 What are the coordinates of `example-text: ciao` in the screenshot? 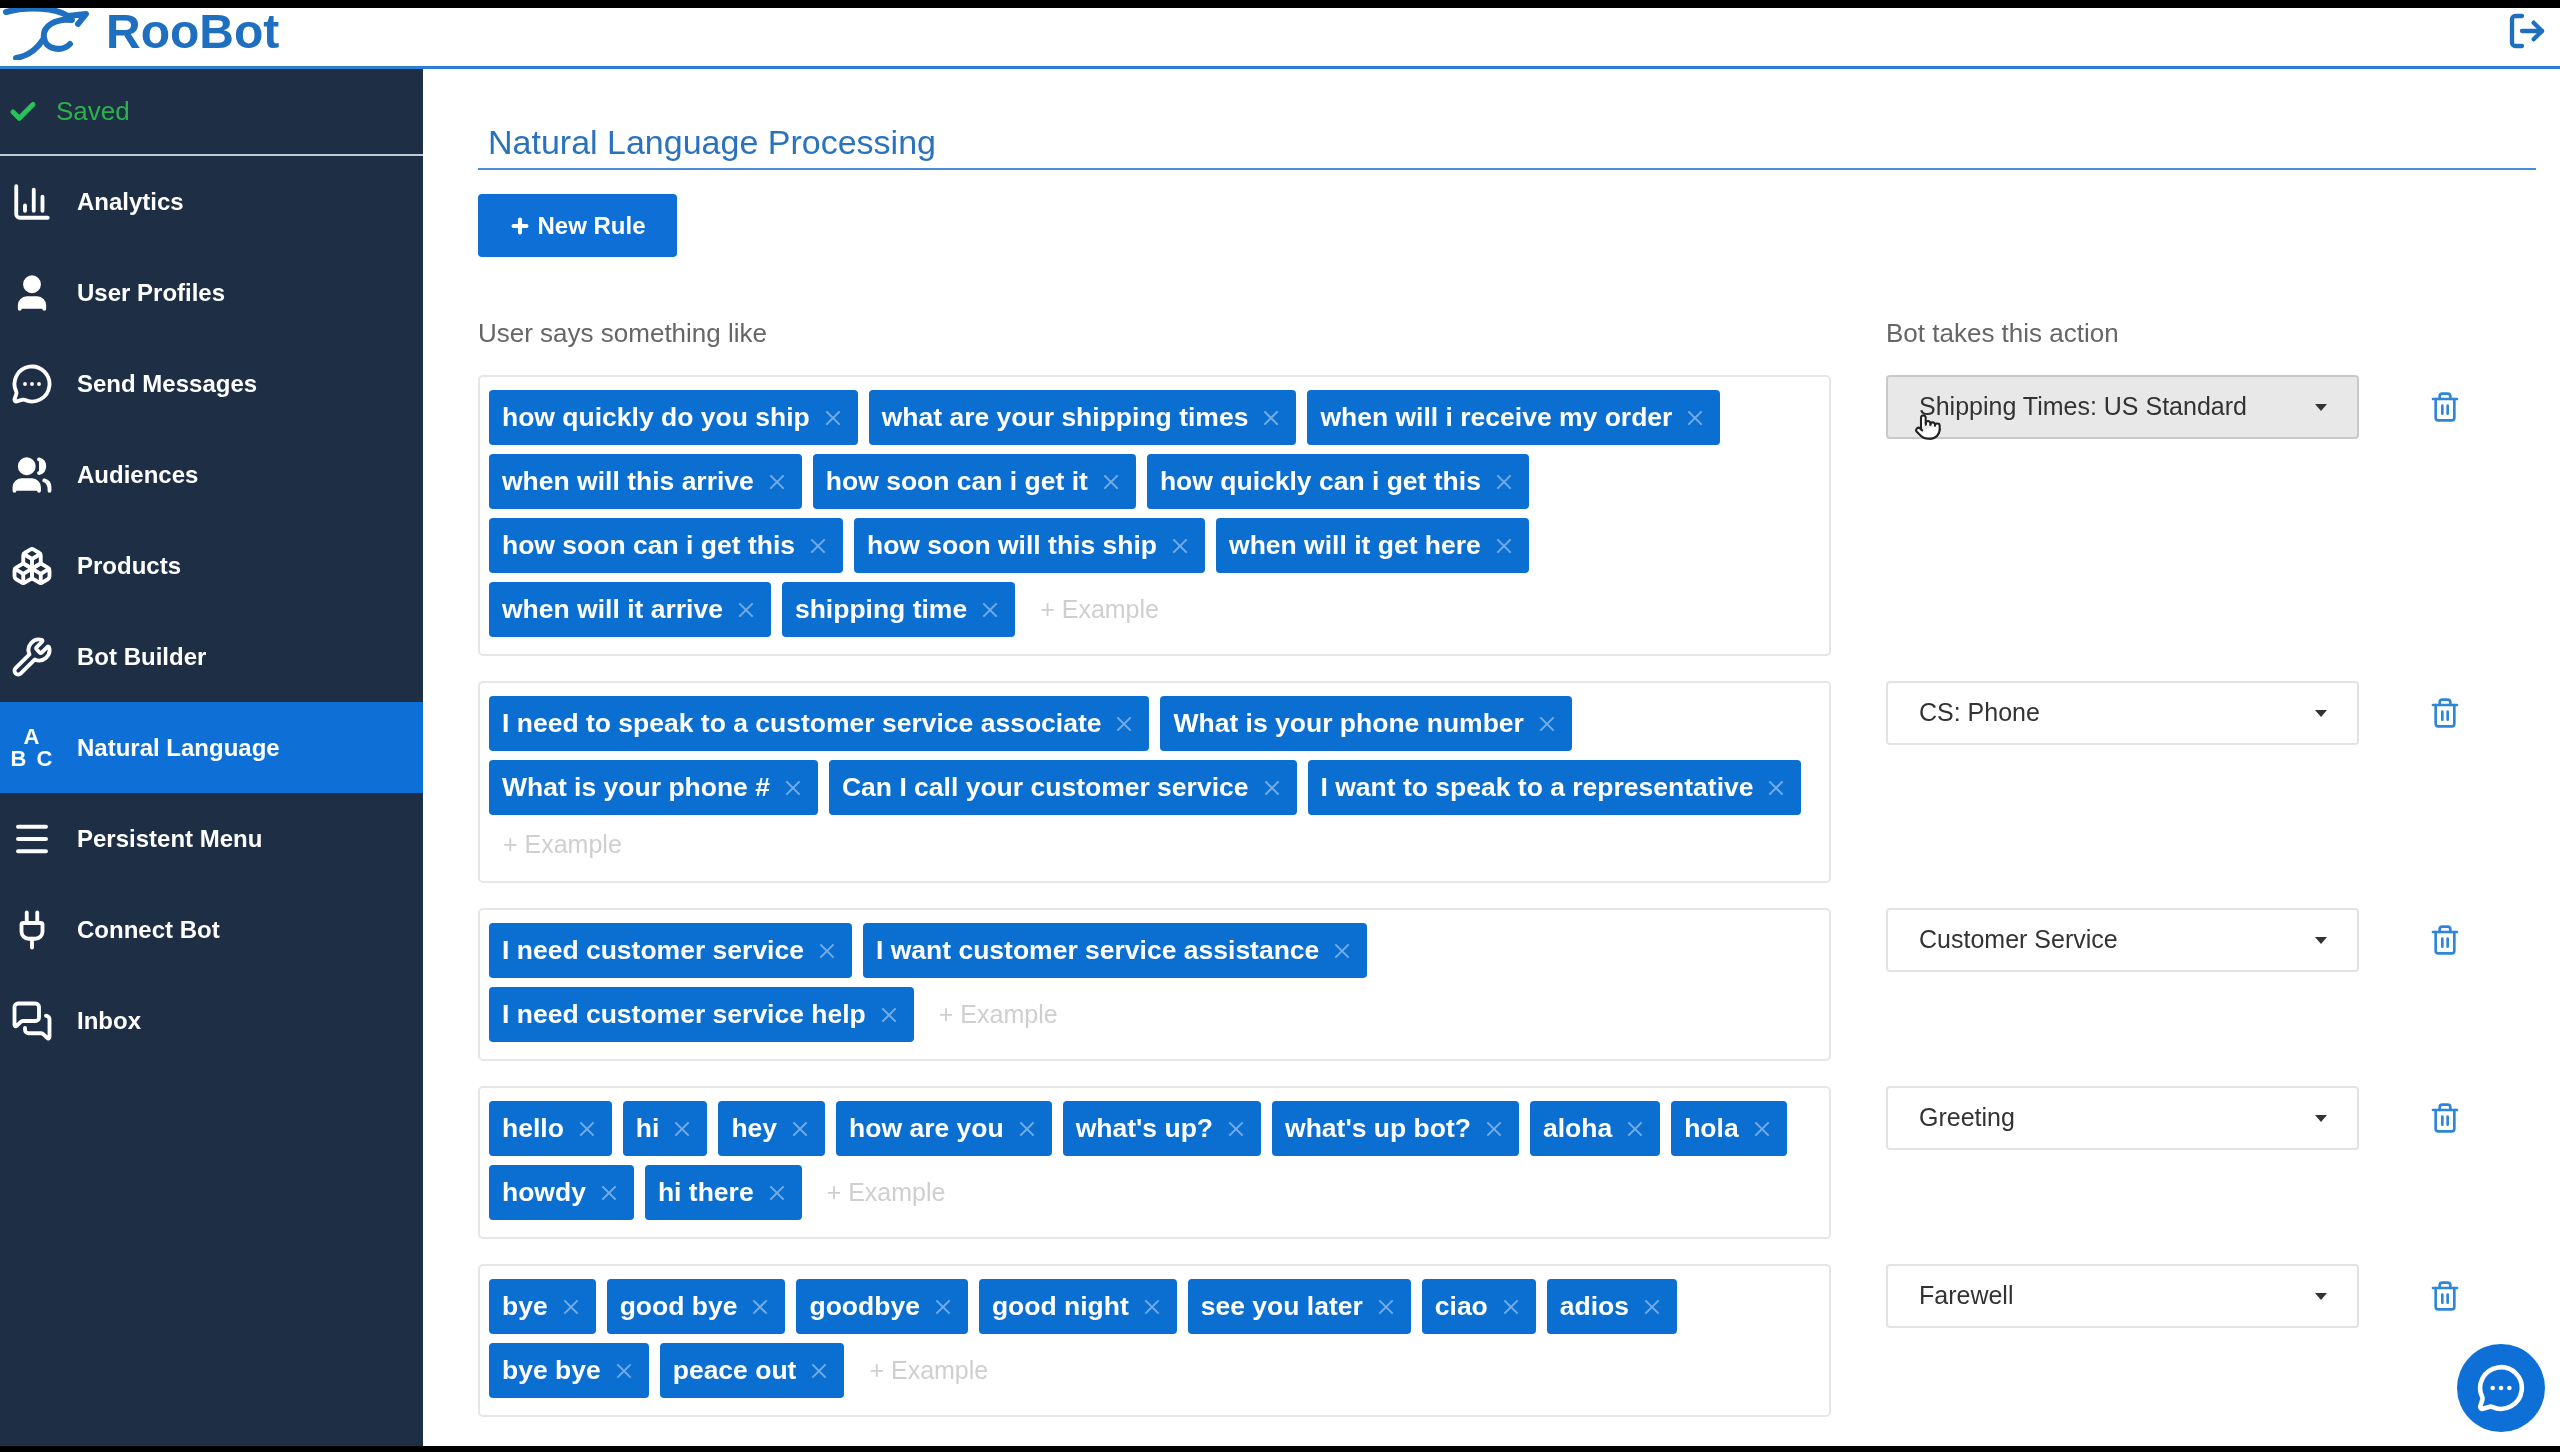 It's located at (1461, 1306).